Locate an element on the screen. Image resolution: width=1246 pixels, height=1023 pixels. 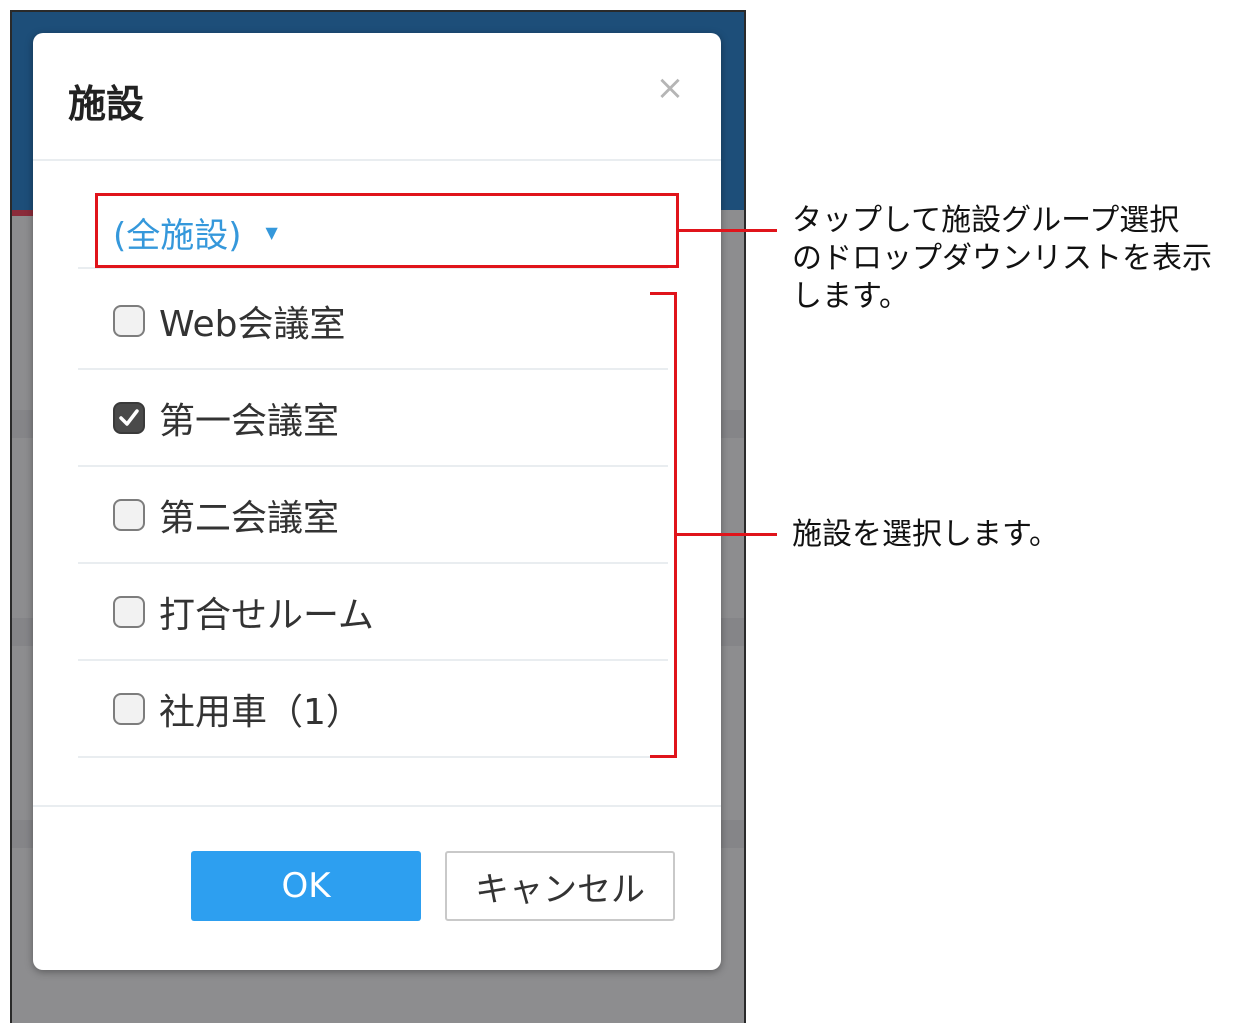
facility-label: 打合せルーム is located at coordinates (266, 615).